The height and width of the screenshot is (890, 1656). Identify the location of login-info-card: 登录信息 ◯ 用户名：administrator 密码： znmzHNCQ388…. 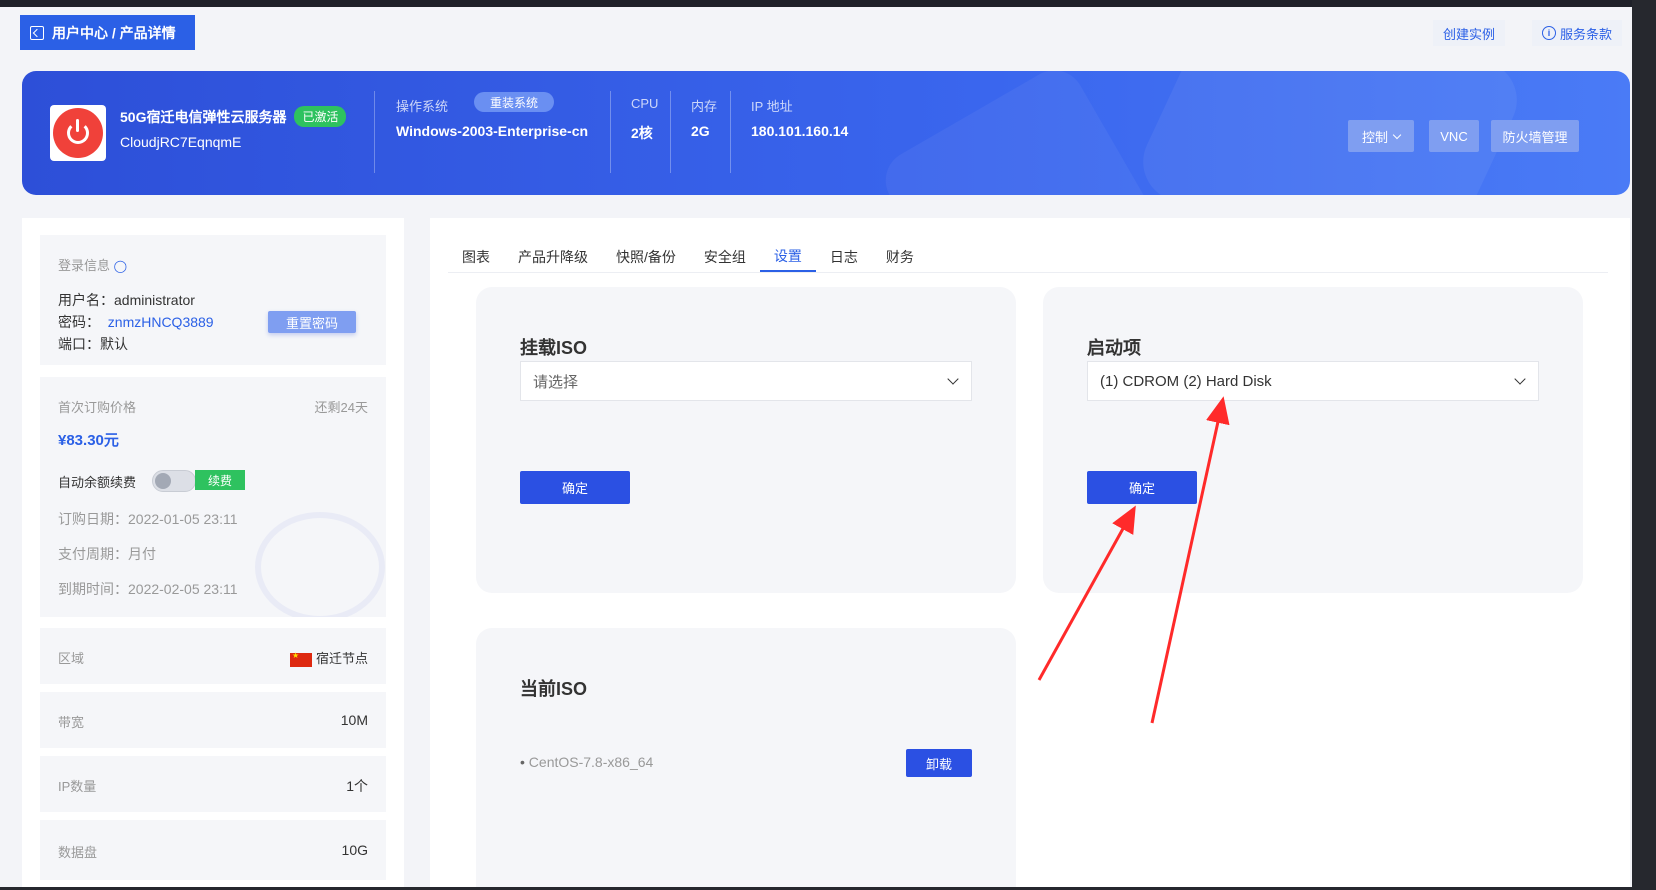
(213, 300).